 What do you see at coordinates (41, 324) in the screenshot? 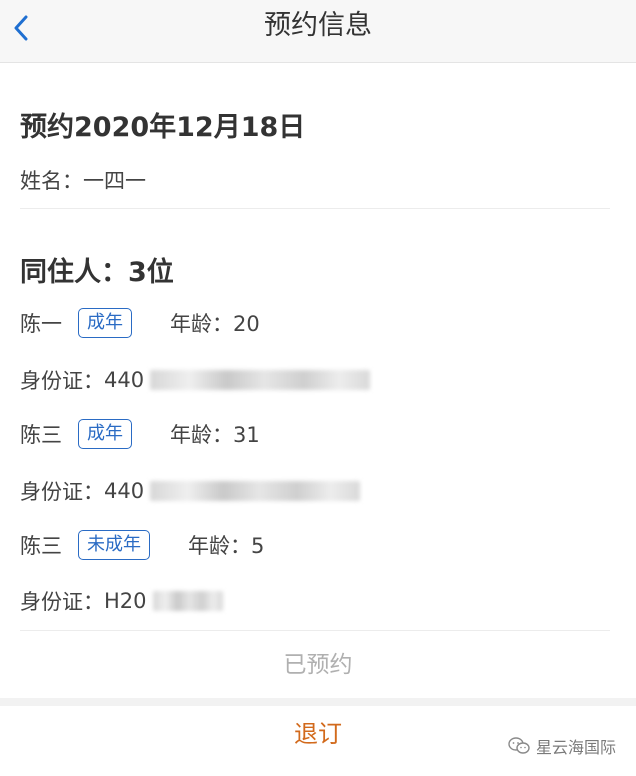
I see `companion-name: 陈一` at bounding box center [41, 324].